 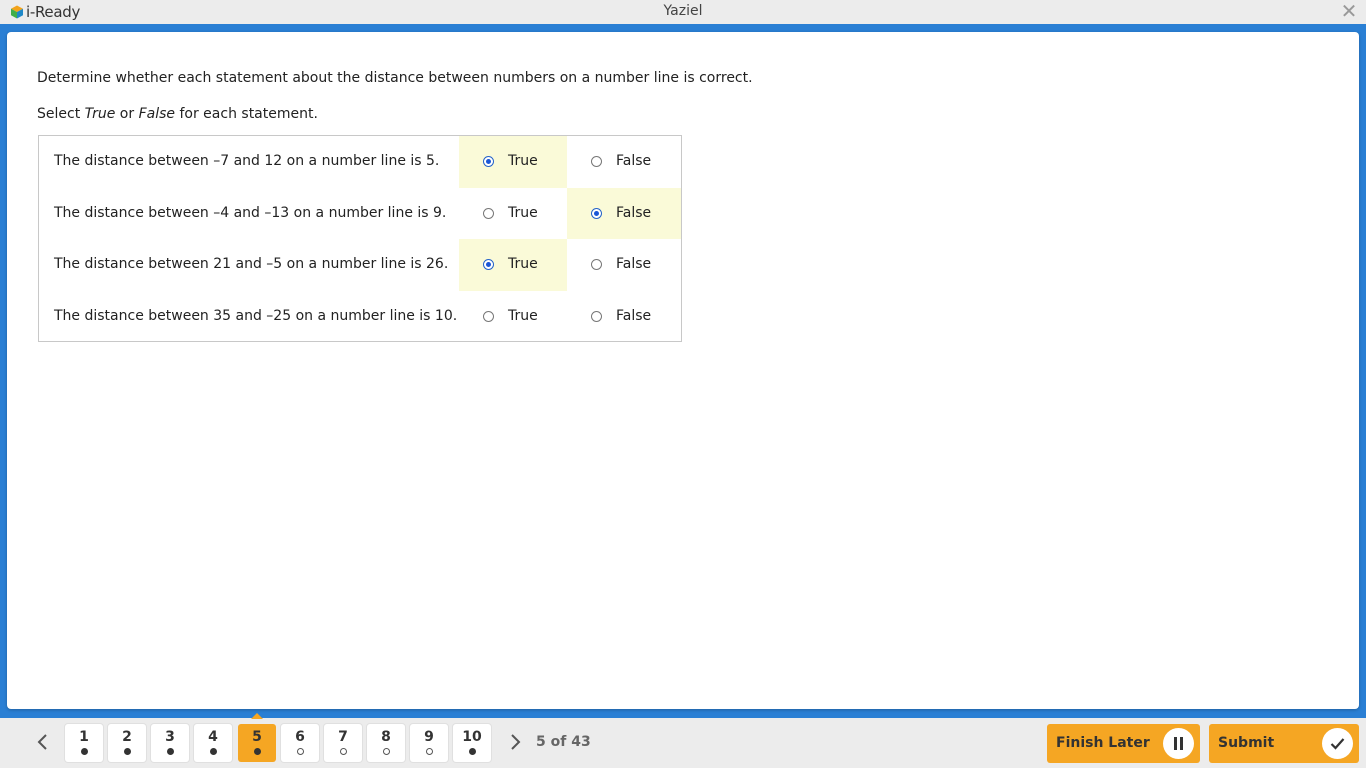 What do you see at coordinates (1349, 12) in the screenshot?
I see `close-icon: ✕` at bounding box center [1349, 12].